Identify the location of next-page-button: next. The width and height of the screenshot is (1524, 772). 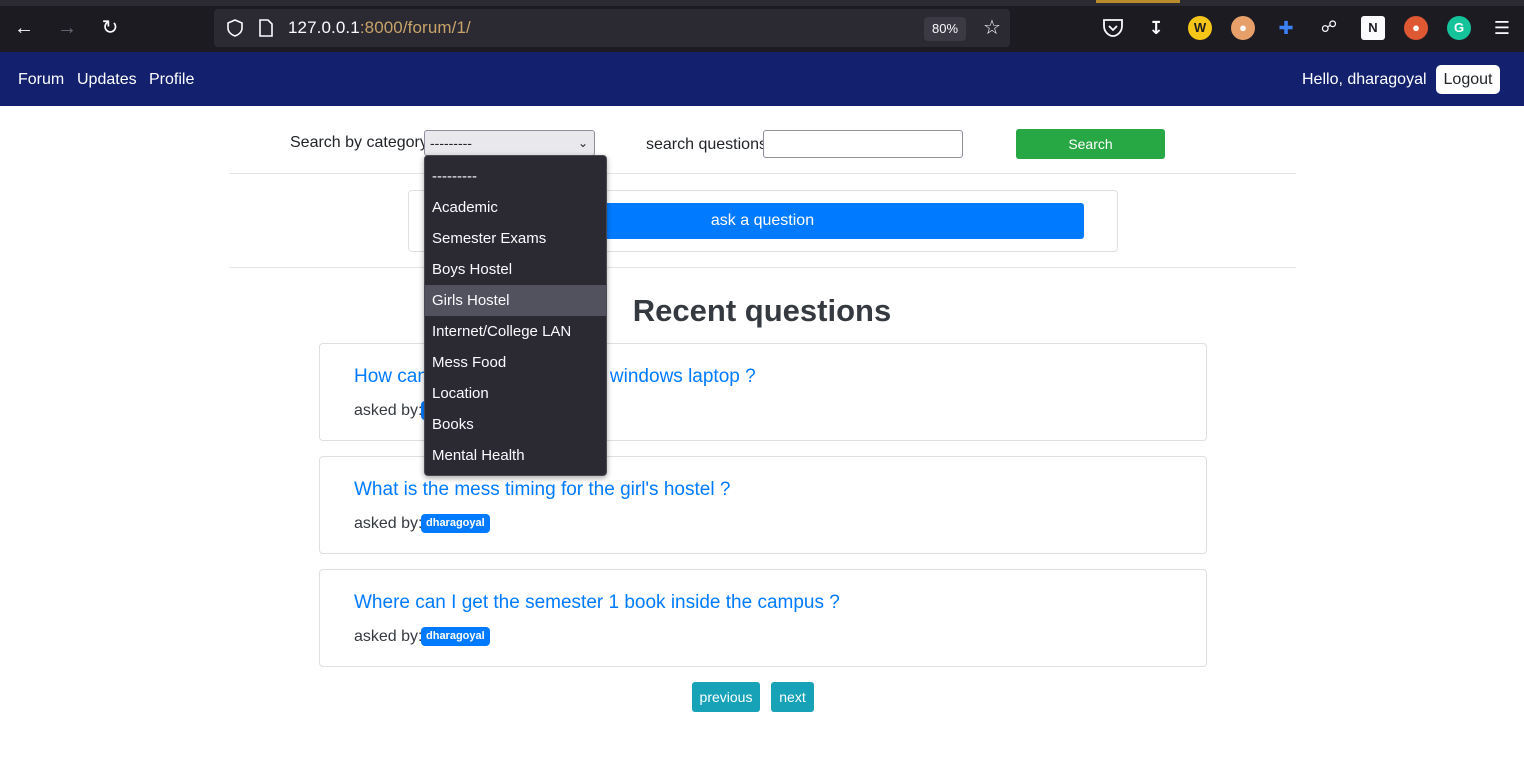
(792, 697).